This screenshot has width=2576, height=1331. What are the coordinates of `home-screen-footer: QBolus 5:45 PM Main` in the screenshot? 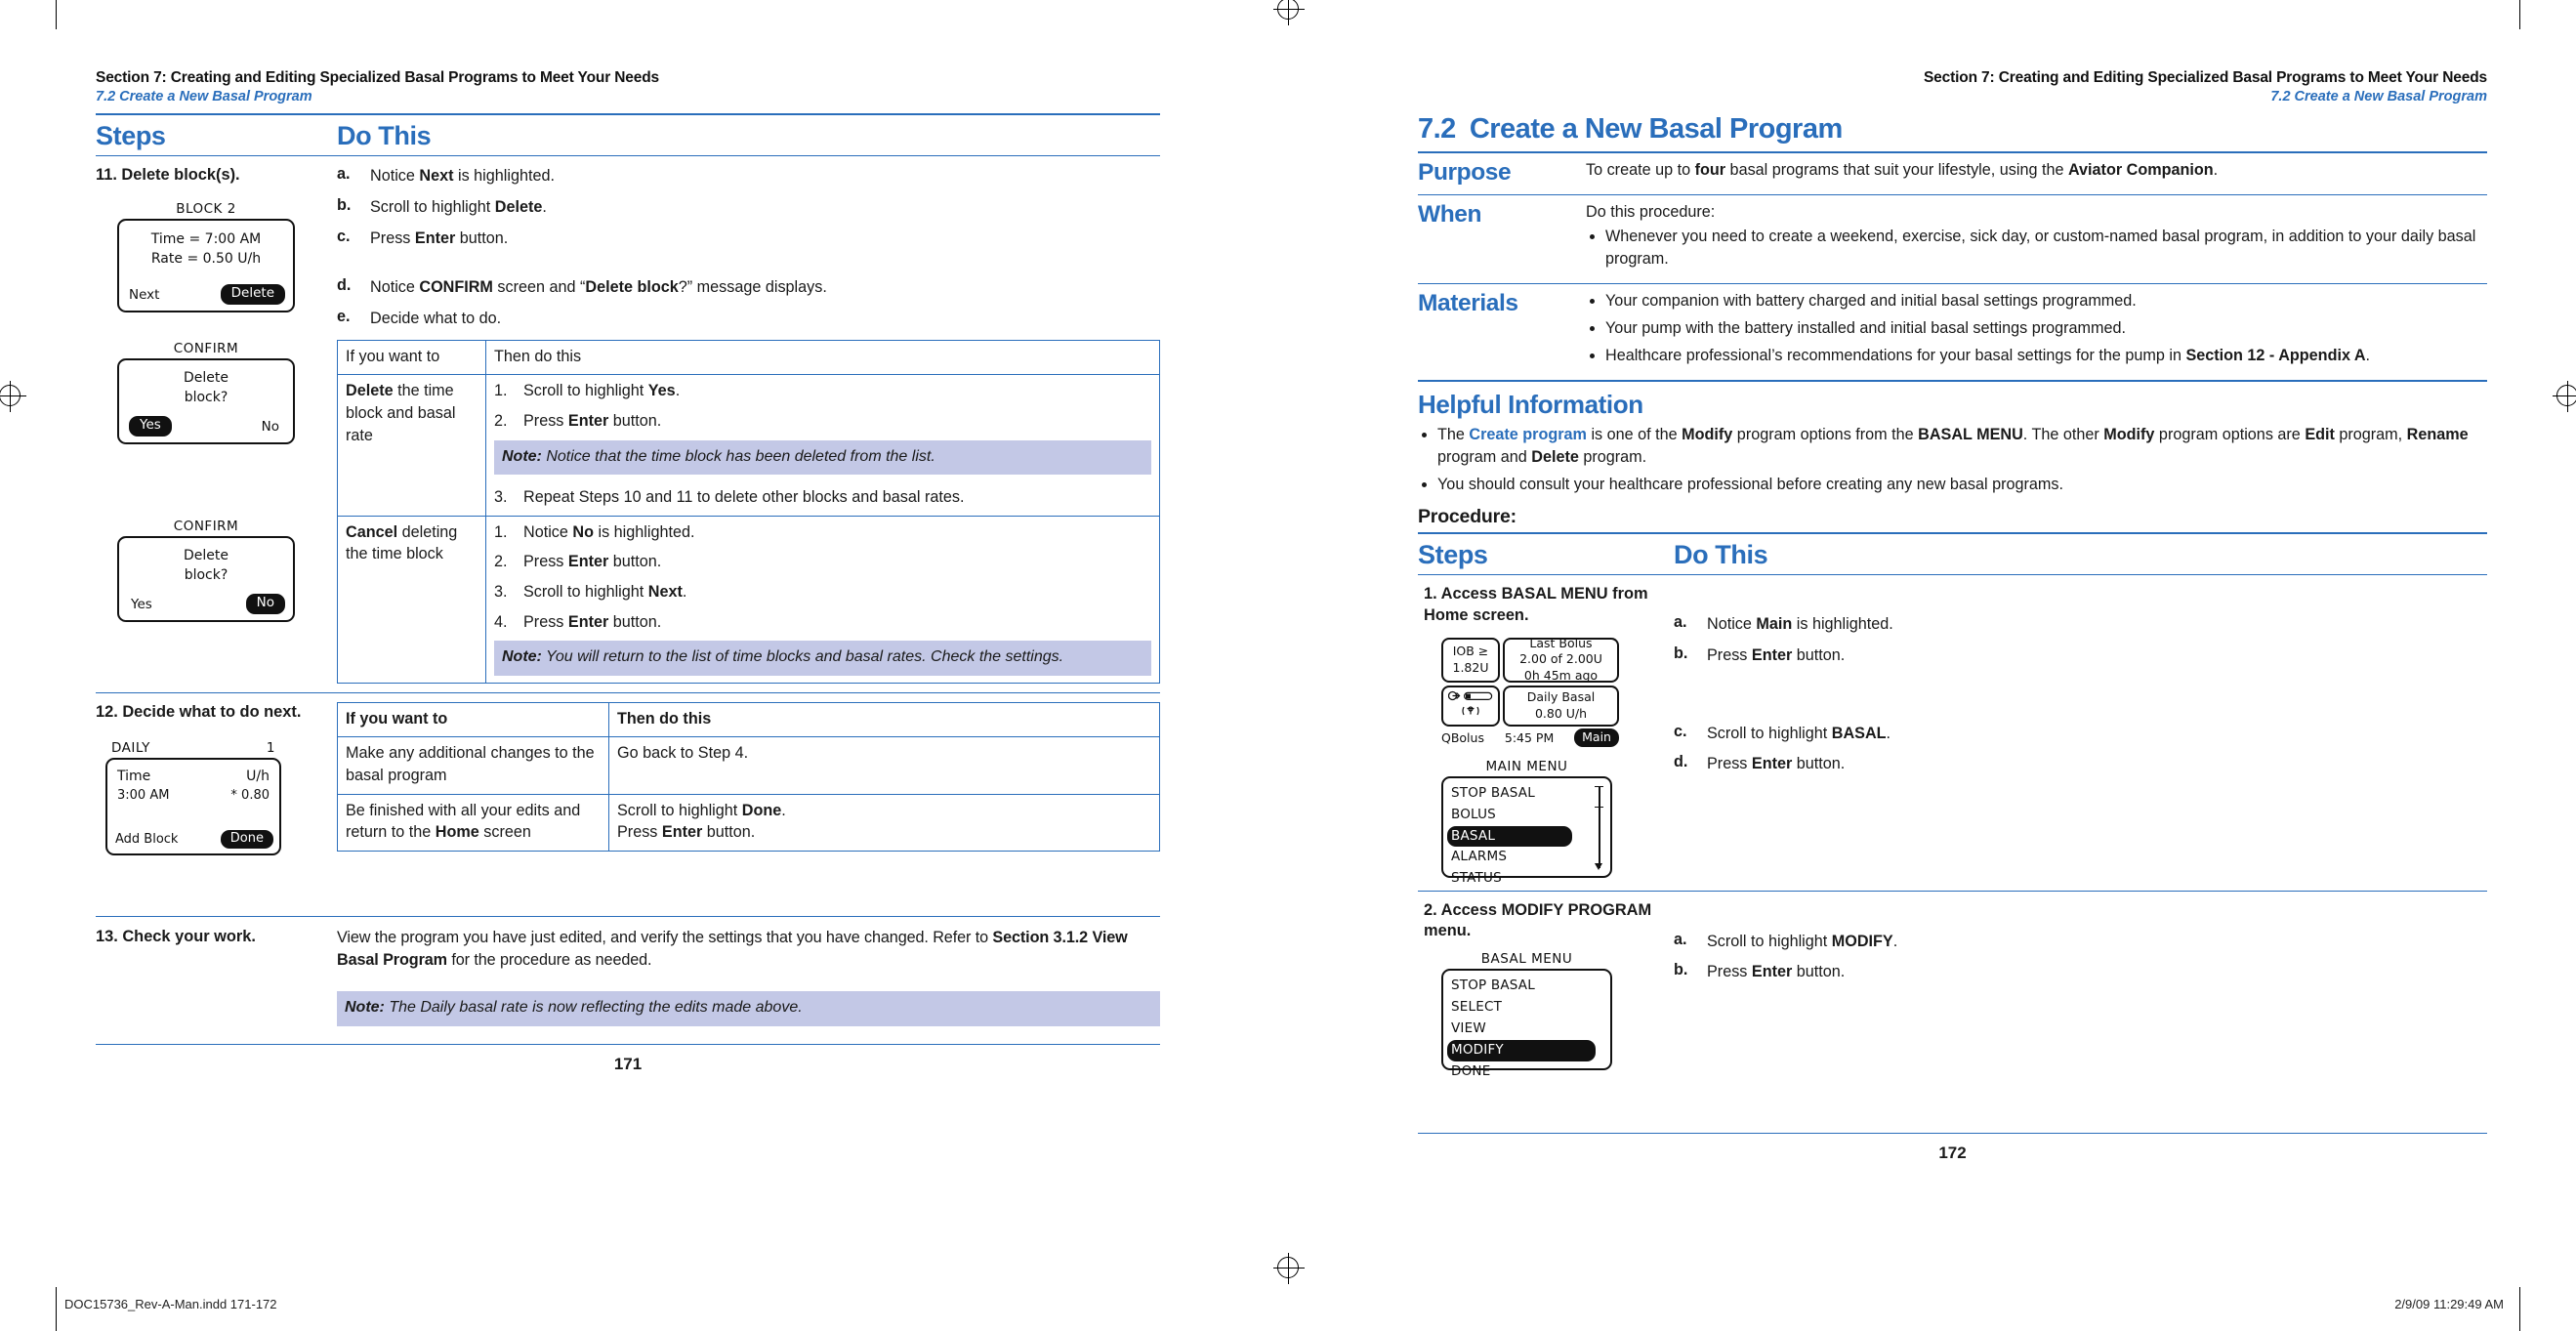 It's located at (1530, 737).